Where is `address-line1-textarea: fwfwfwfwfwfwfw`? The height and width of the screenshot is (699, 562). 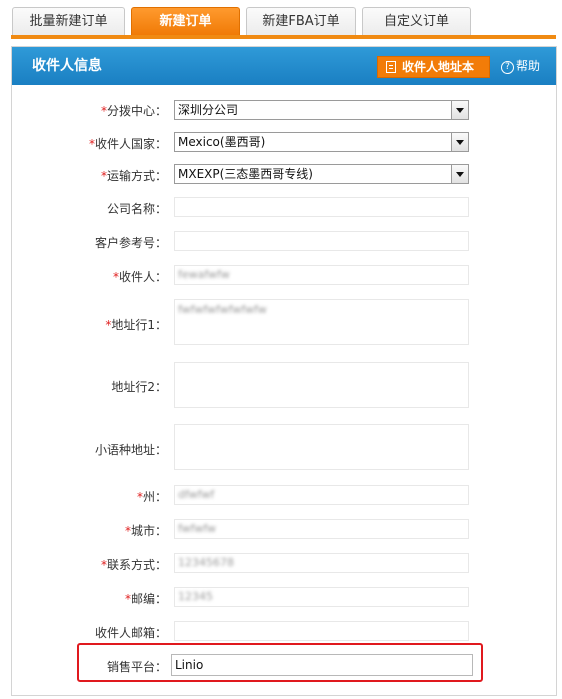
address-line1-textarea: fwfwfwfwfwfwfw is located at coordinates (321, 322).